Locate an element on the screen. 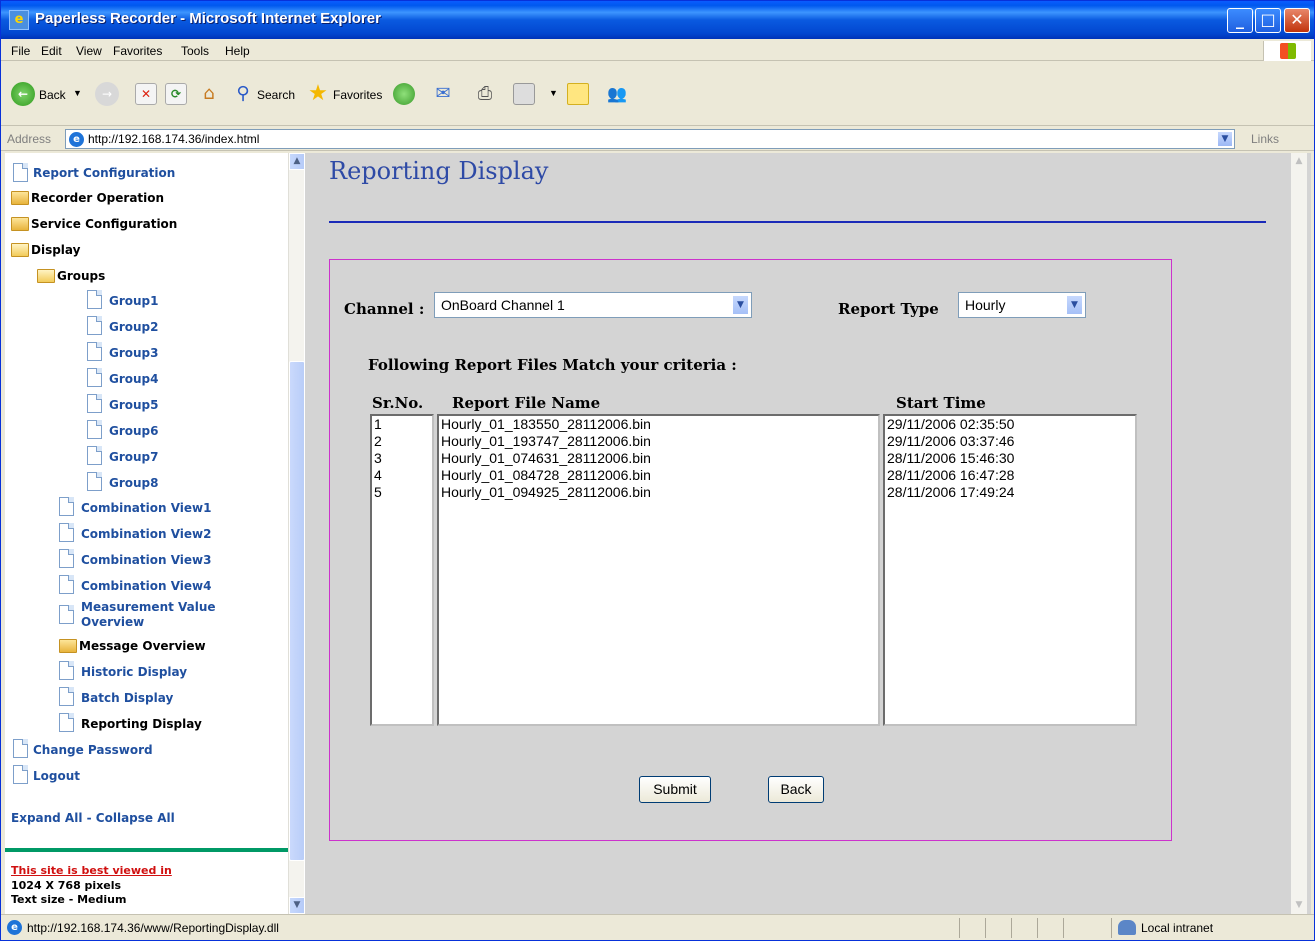 This screenshot has height=941, width=1315. main-scrollbar: ▲ ▼ is located at coordinates (1299, 533).